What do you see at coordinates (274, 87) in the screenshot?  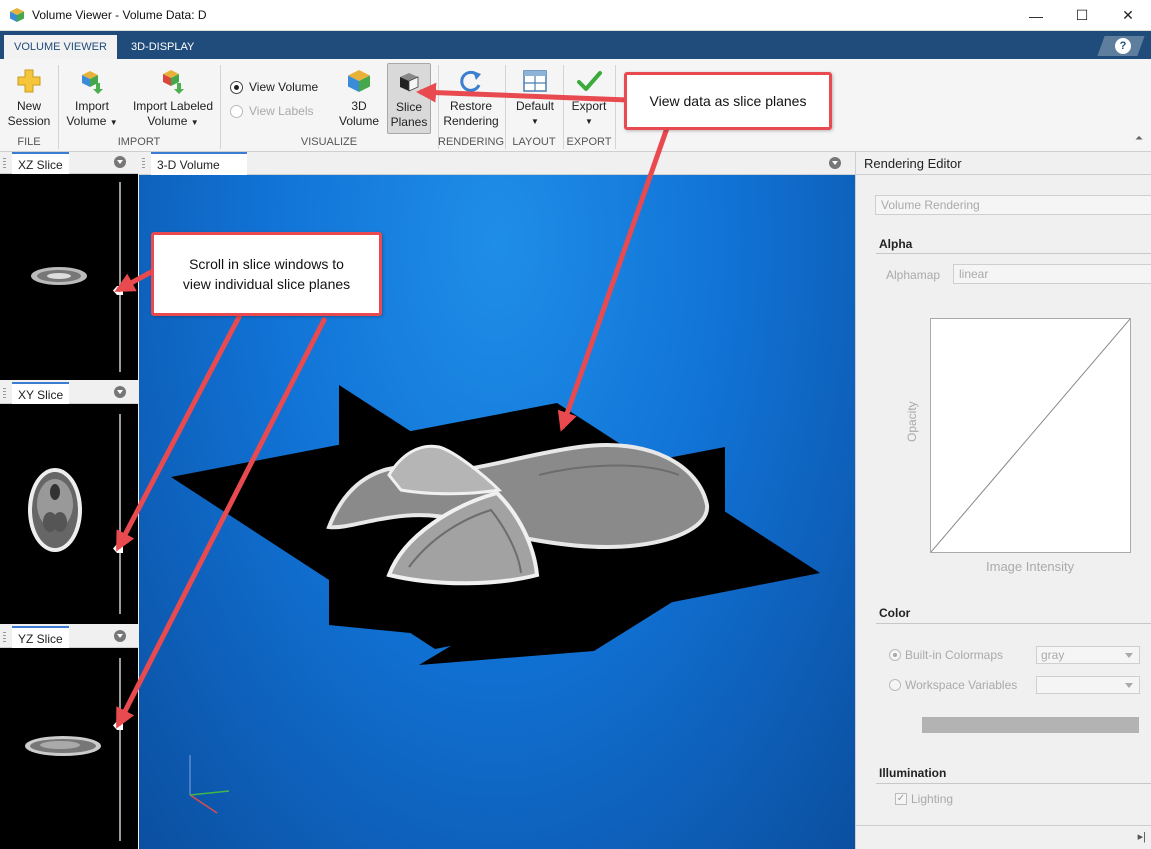 I see `view-volume-radio: View Volume` at bounding box center [274, 87].